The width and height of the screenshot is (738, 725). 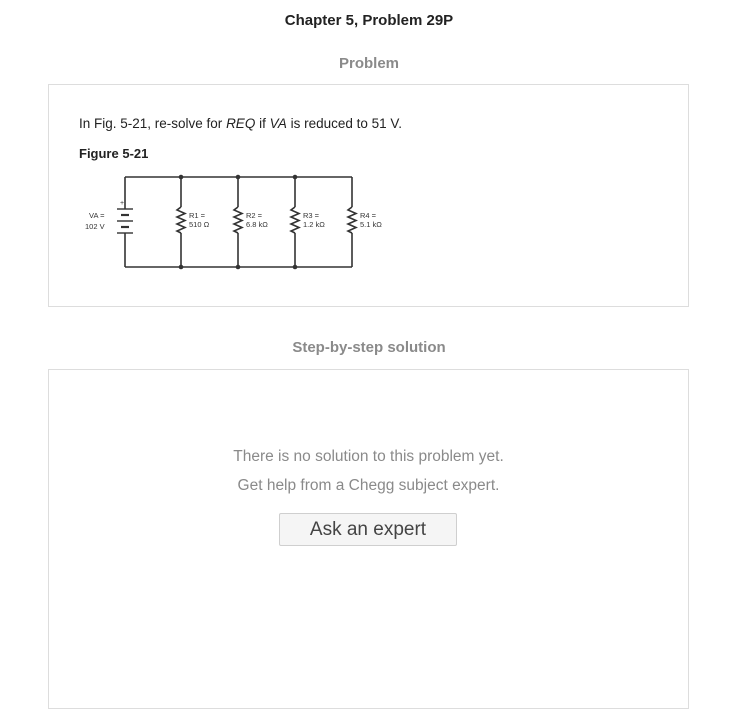 What do you see at coordinates (369, 347) in the screenshot?
I see `solution-heading: Step-by-step solution` at bounding box center [369, 347].